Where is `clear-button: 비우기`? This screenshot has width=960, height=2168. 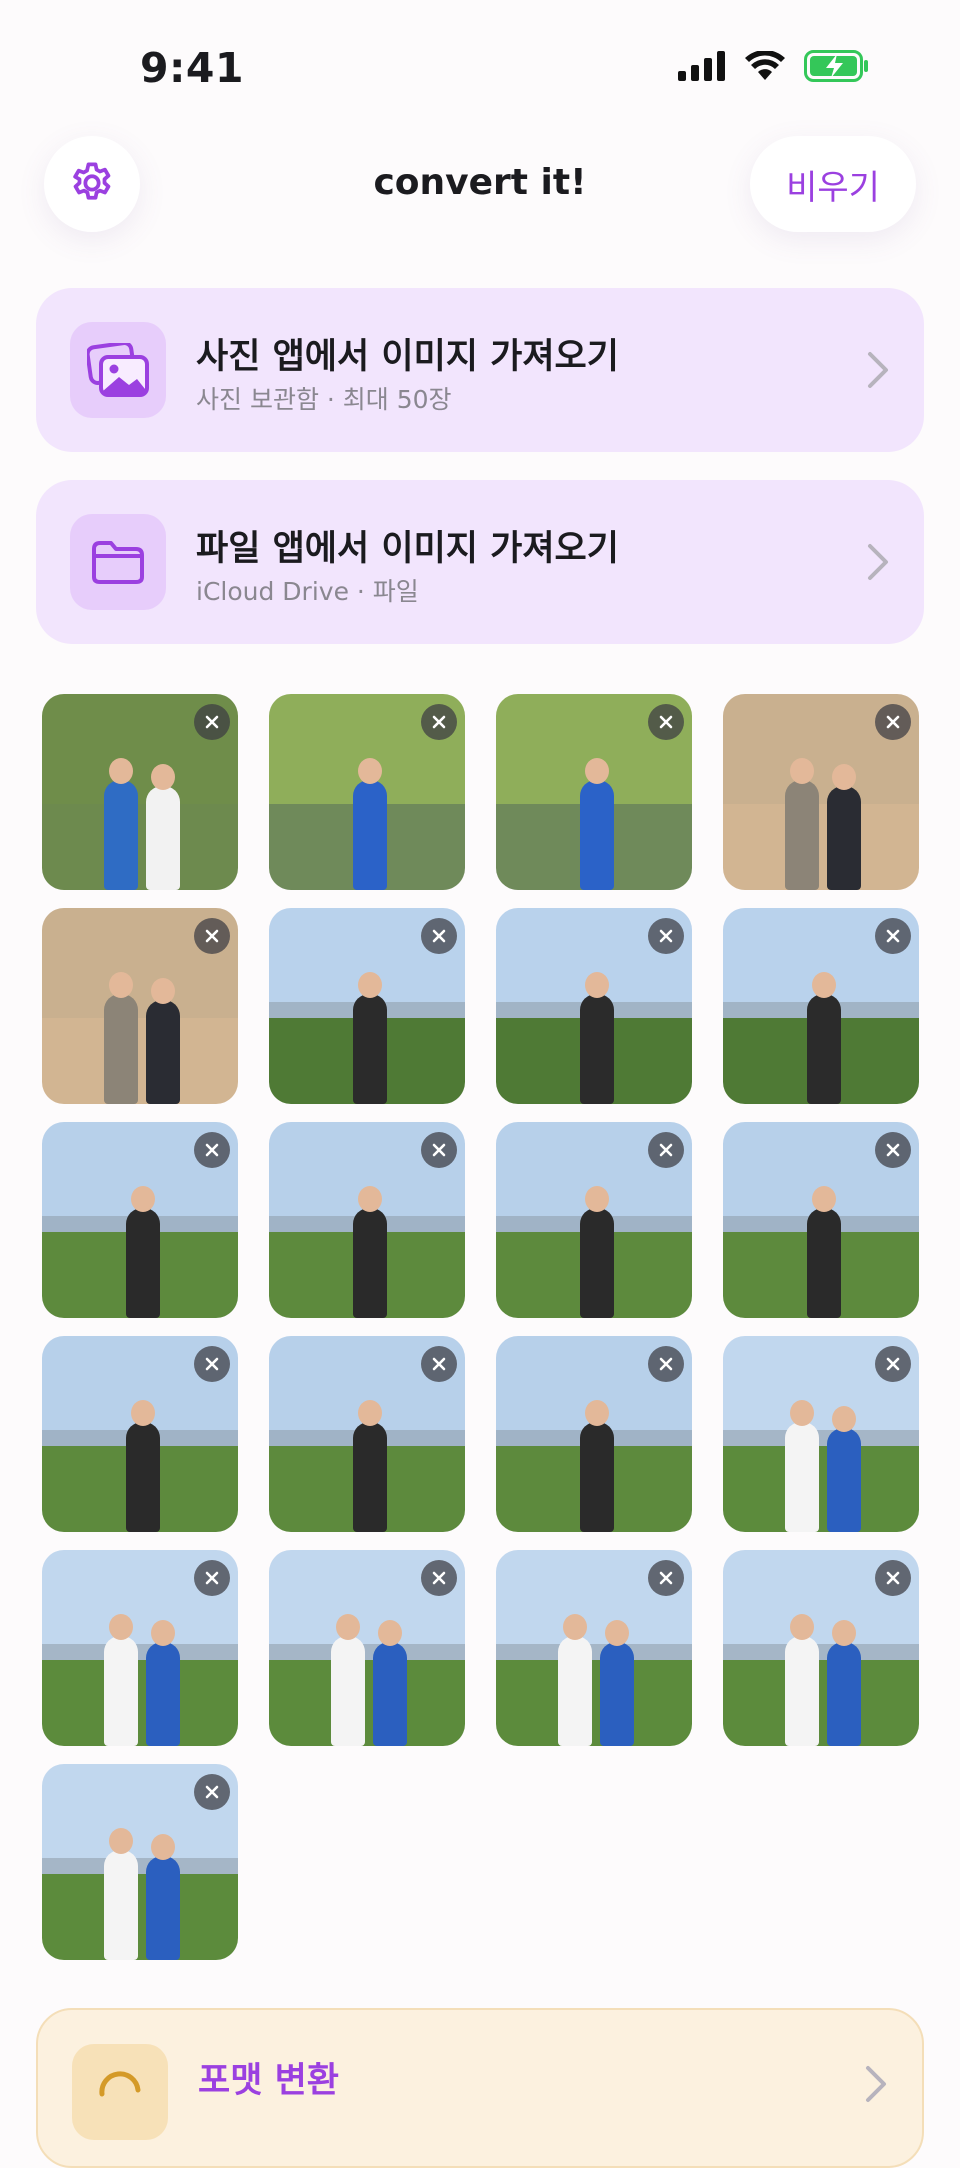
clear-button: 비우기 is located at coordinates (833, 184).